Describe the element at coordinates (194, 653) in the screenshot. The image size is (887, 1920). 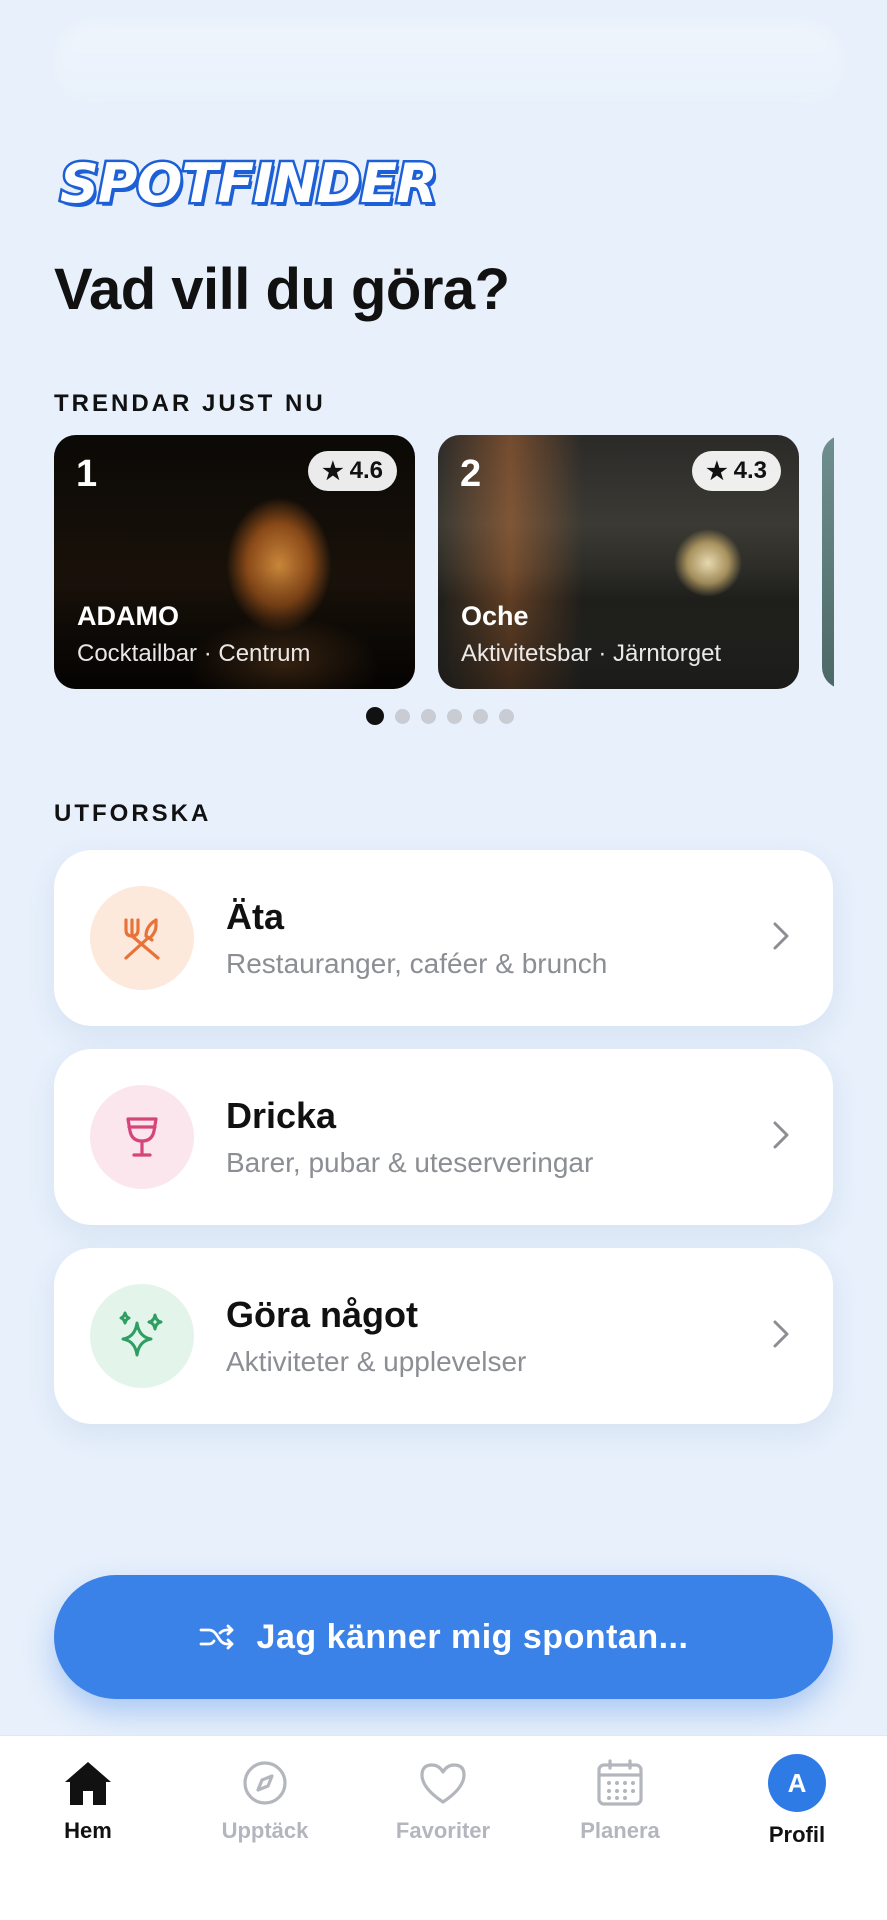
I see `venue-category-location: Cocktailbar · Centrum` at that location.